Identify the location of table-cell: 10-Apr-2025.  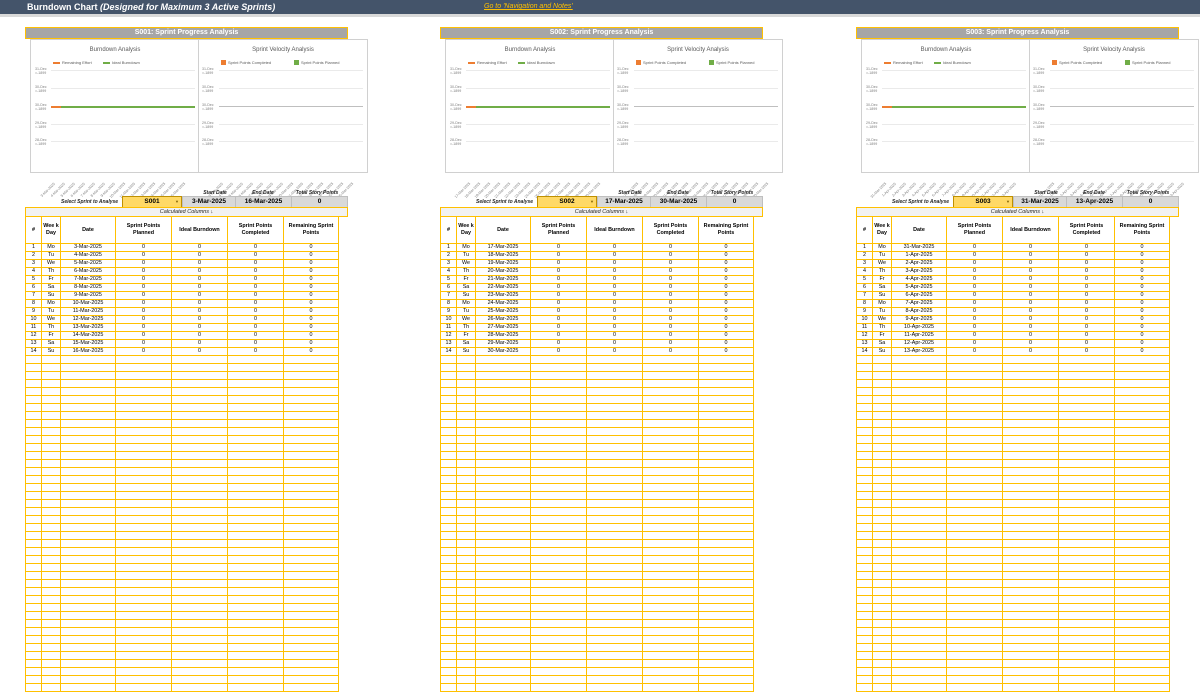
(919, 327).